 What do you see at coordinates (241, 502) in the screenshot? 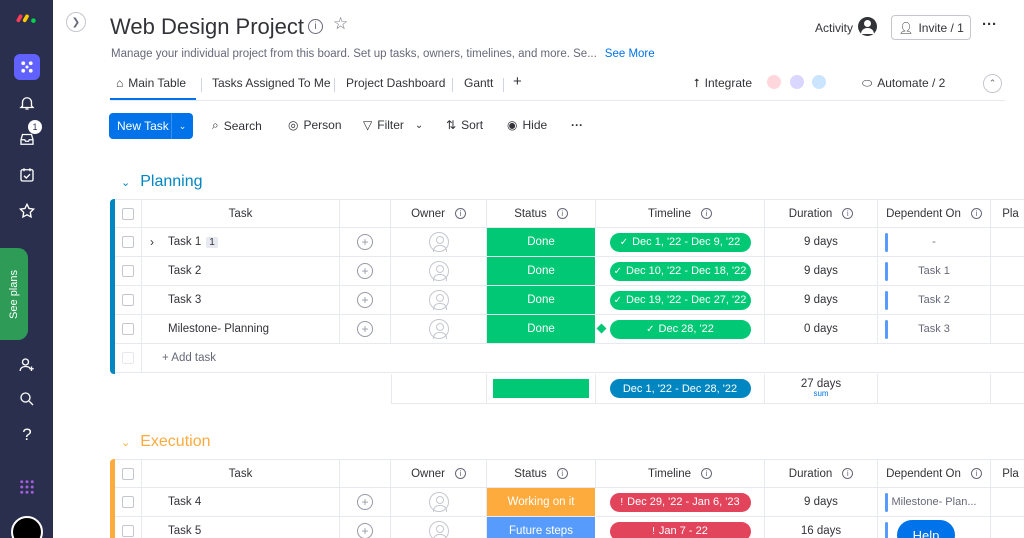
I see `execution-row-task: Task 4` at bounding box center [241, 502].